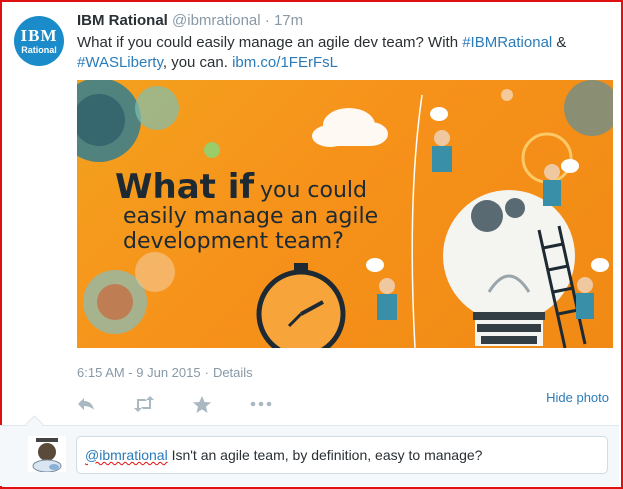  I want to click on tweet-text-part: , you can., so click(197, 62).